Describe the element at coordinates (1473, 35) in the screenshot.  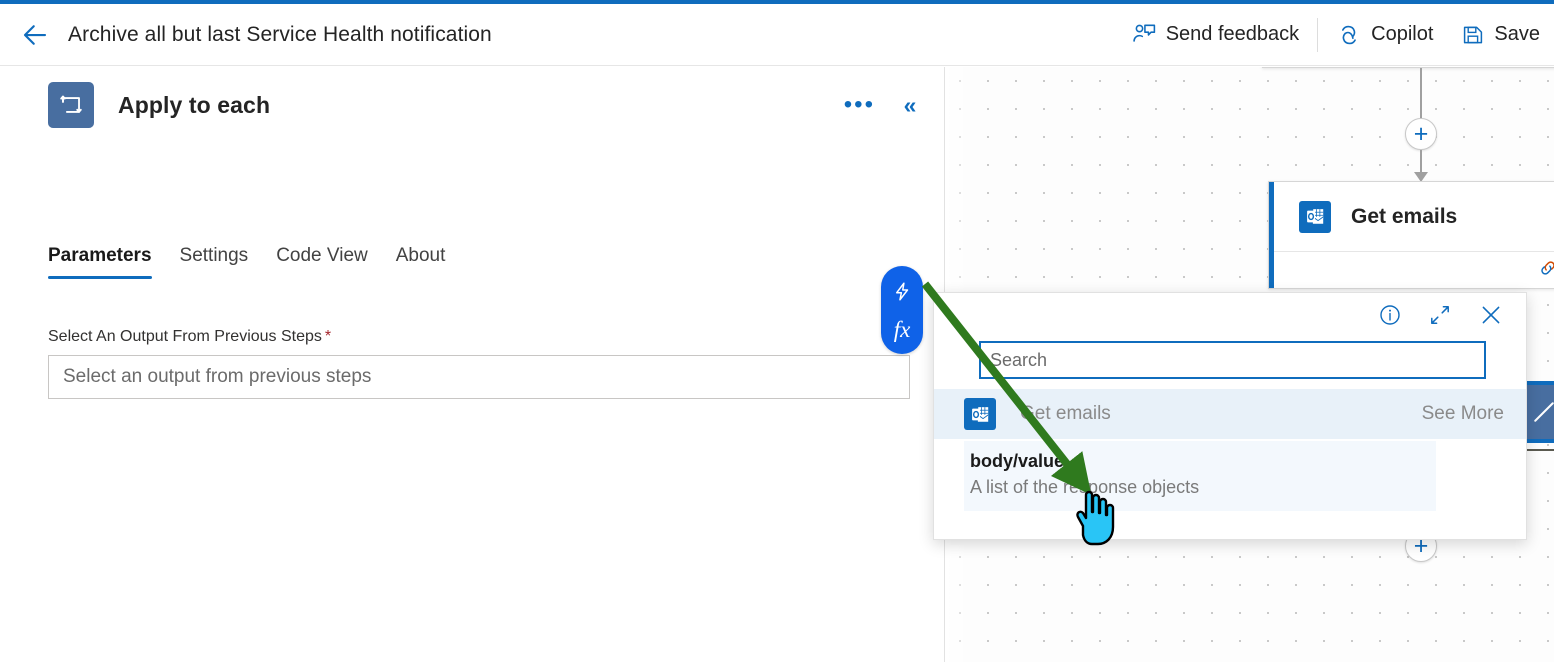
I see `save-disk-icon` at that location.